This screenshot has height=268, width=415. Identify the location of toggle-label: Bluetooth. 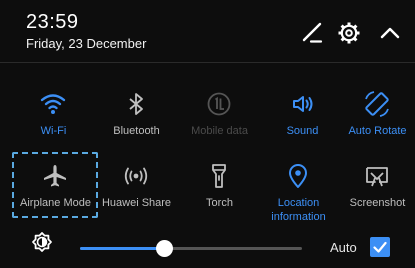
(136, 131).